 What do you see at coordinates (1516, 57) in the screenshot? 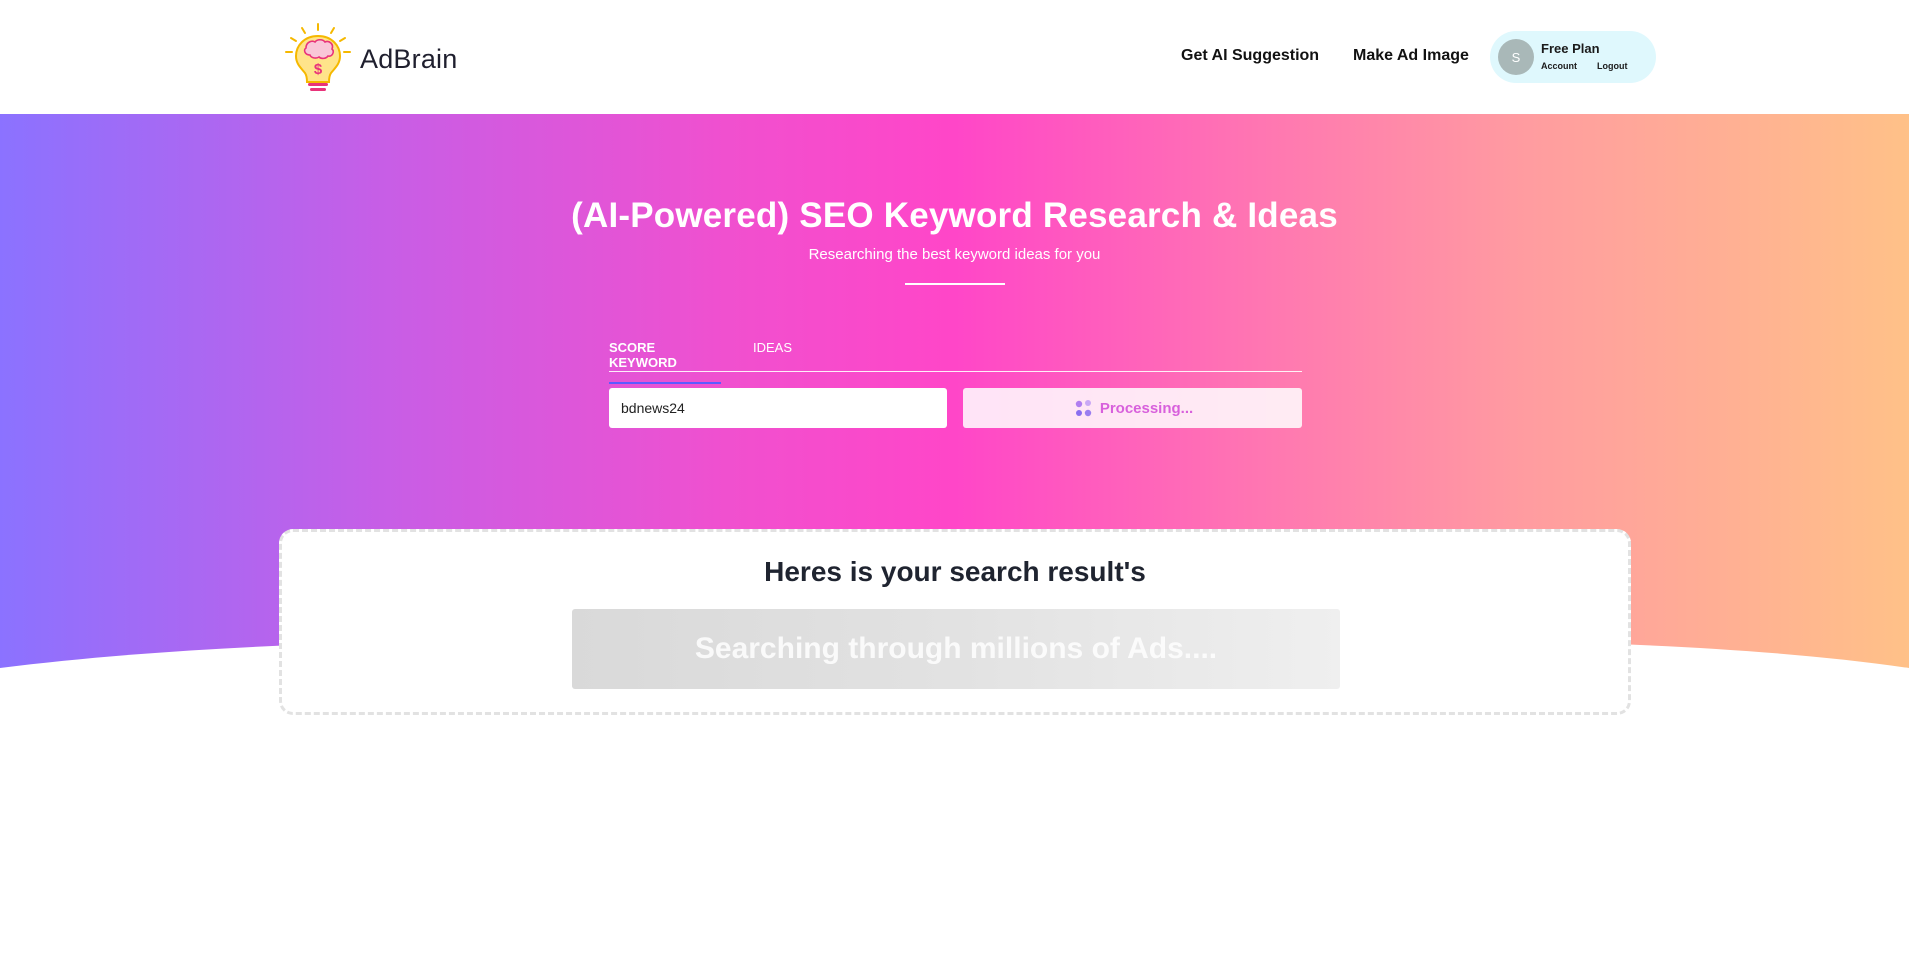
I see `avatar: S` at bounding box center [1516, 57].